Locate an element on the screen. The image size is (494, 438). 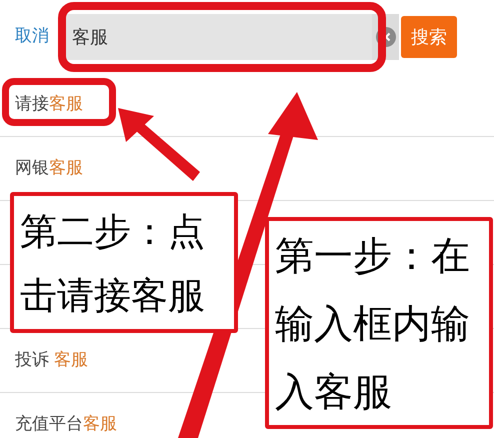
annotation-callout: 第二步：点击请接客服 is located at coordinates (124, 262).